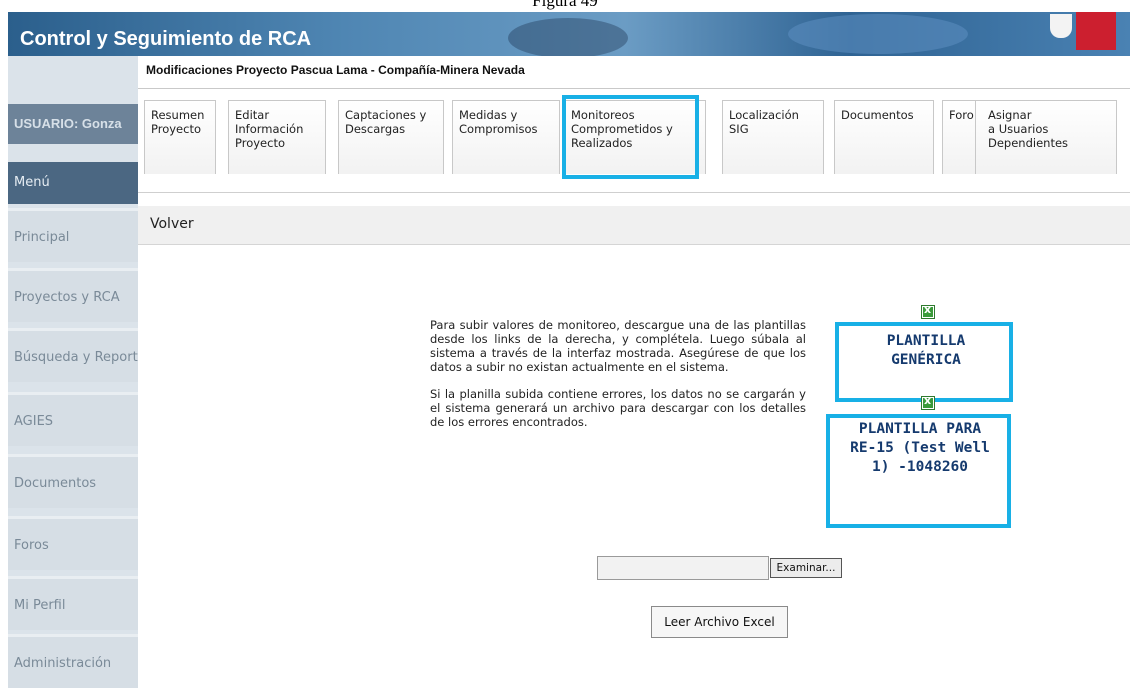  What do you see at coordinates (166, 39) in the screenshot?
I see `app-title: Control y Seguimiento de RCA` at bounding box center [166, 39].